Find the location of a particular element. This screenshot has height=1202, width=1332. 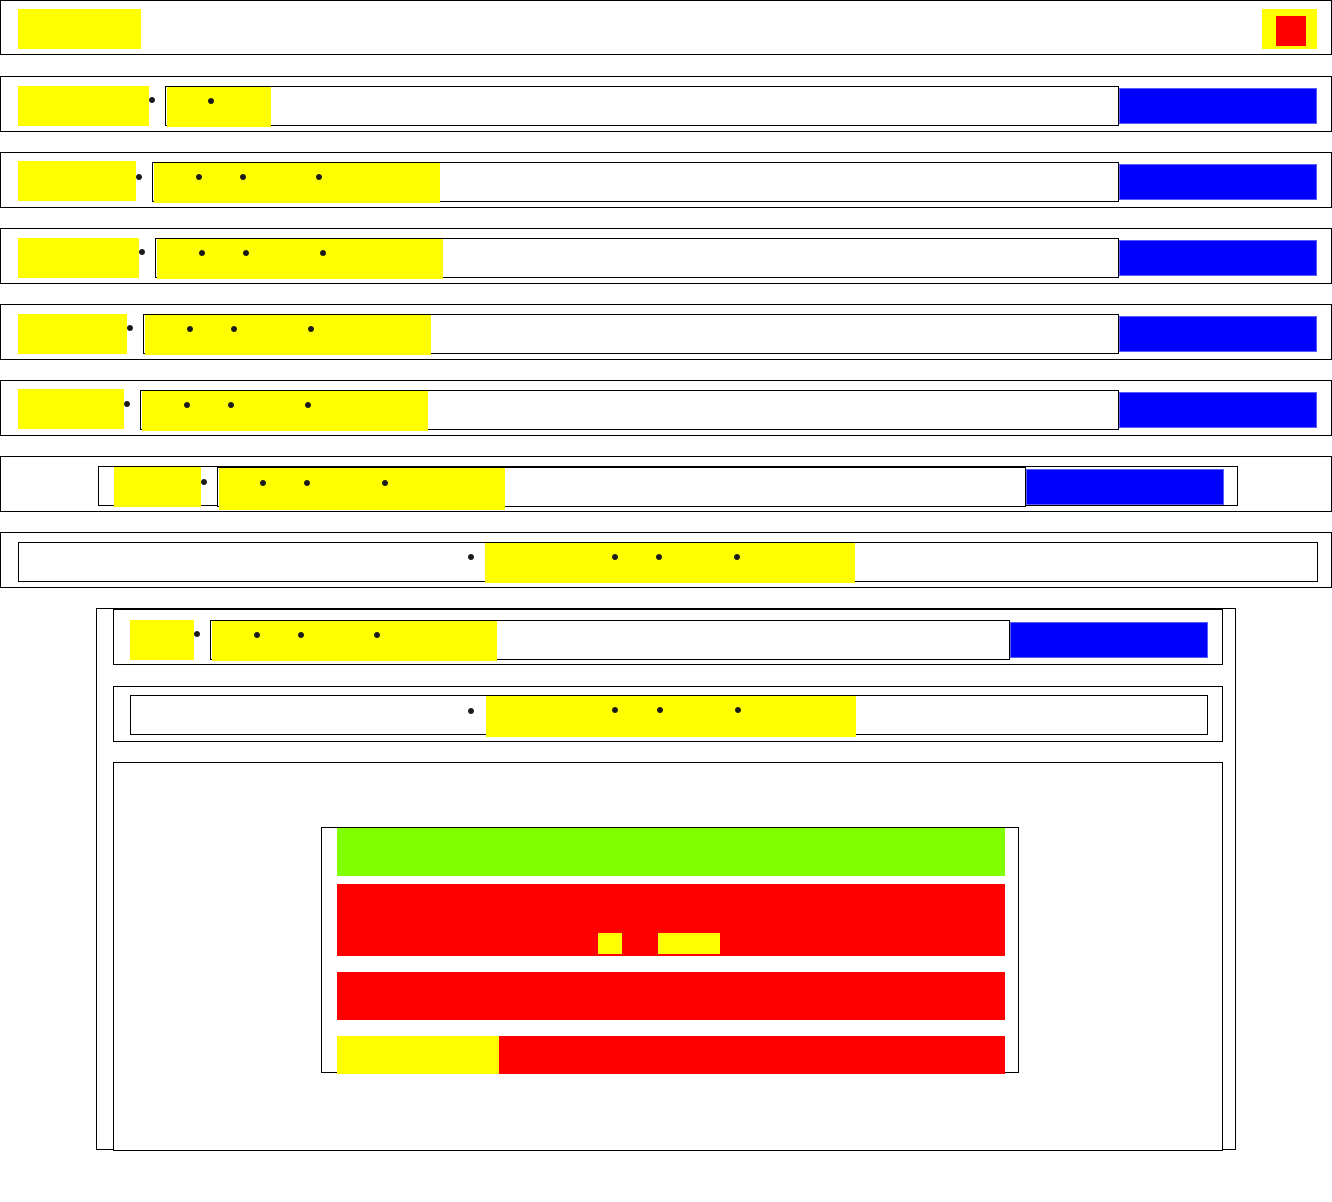

app-logo is located at coordinates (79, 29).